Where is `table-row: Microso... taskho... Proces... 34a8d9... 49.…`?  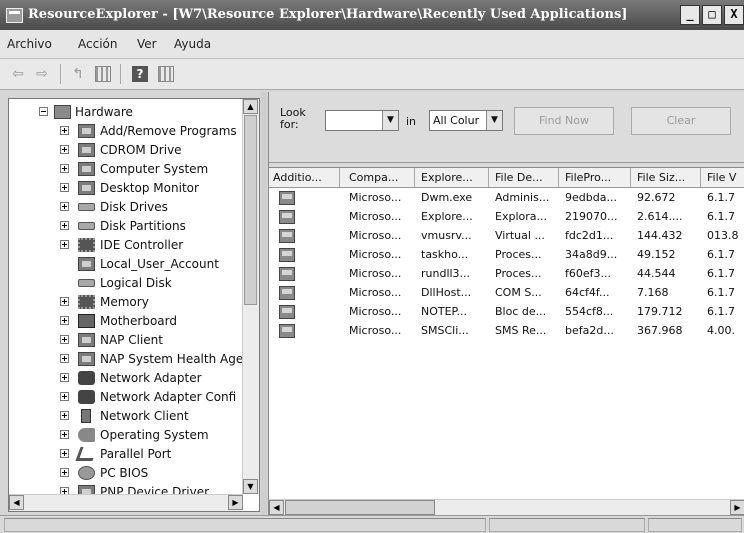
table-row: Microso... taskho... Proces... 34a8d9... 49.… is located at coordinates (506, 255).